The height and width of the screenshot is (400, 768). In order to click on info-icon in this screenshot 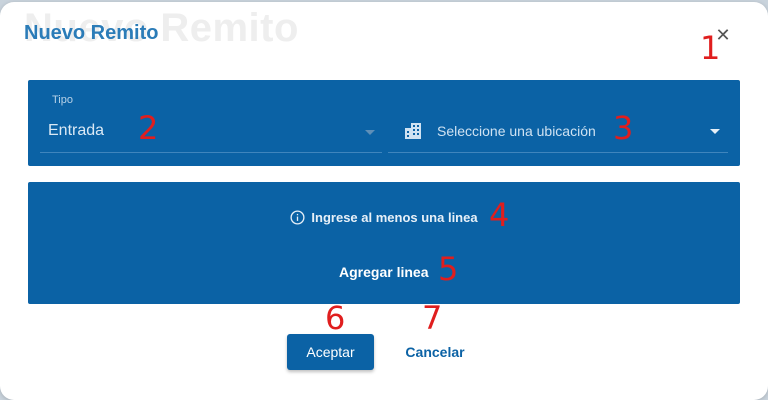, I will do `click(297, 217)`.